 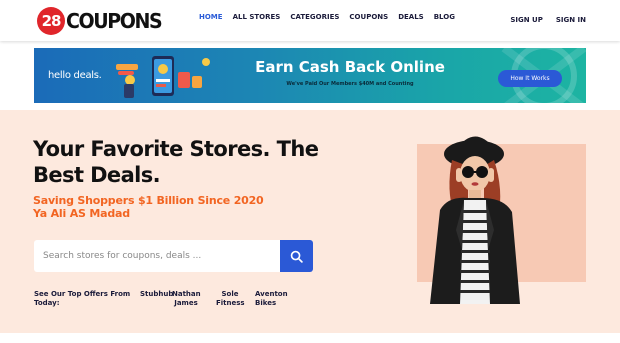 What do you see at coordinates (75, 75) in the screenshot?
I see `banner-brand: hello deals.` at bounding box center [75, 75].